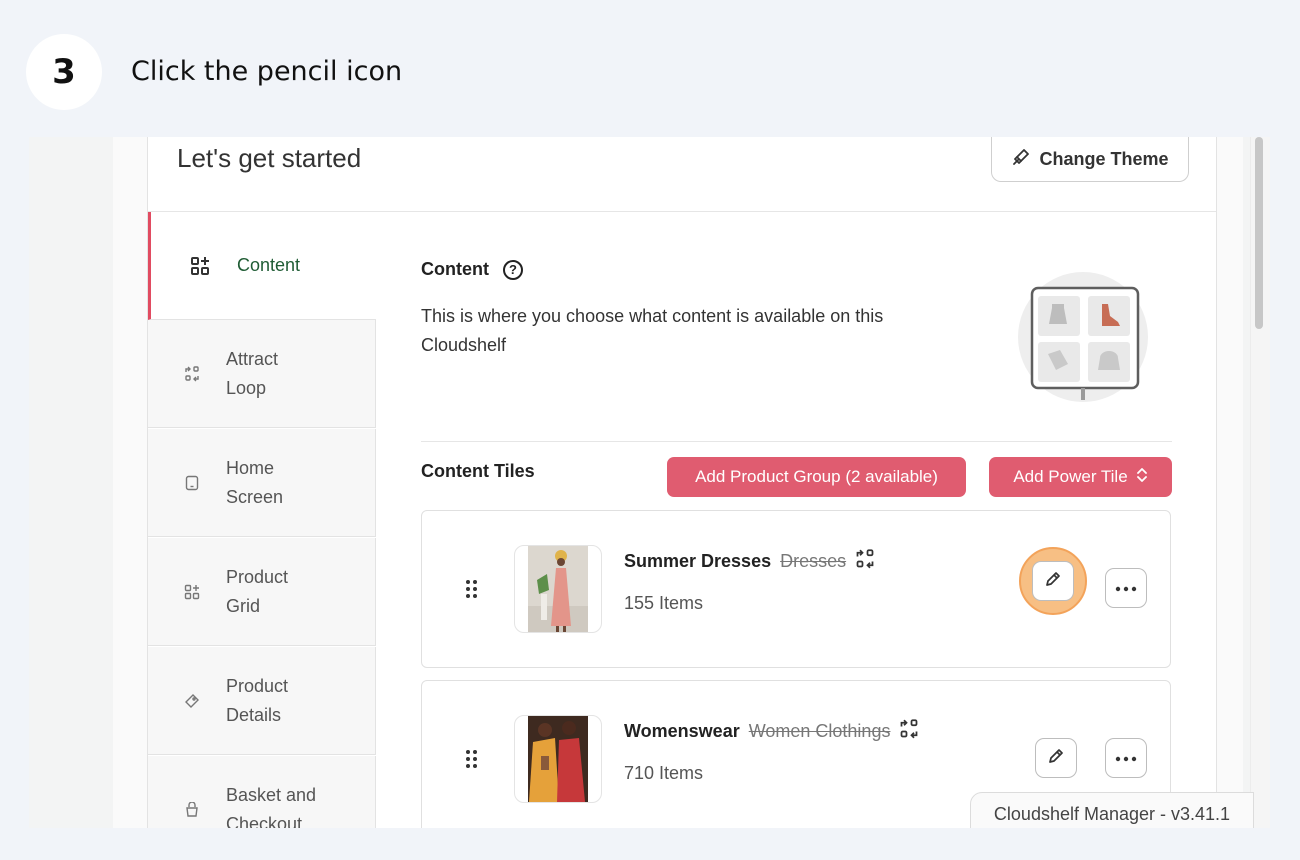 This screenshot has width=1300, height=860. Describe the element at coordinates (796, 589) in the screenshot. I see `content-tile-summer-dresses: Summer Dresses Dresses 155 Items` at that location.